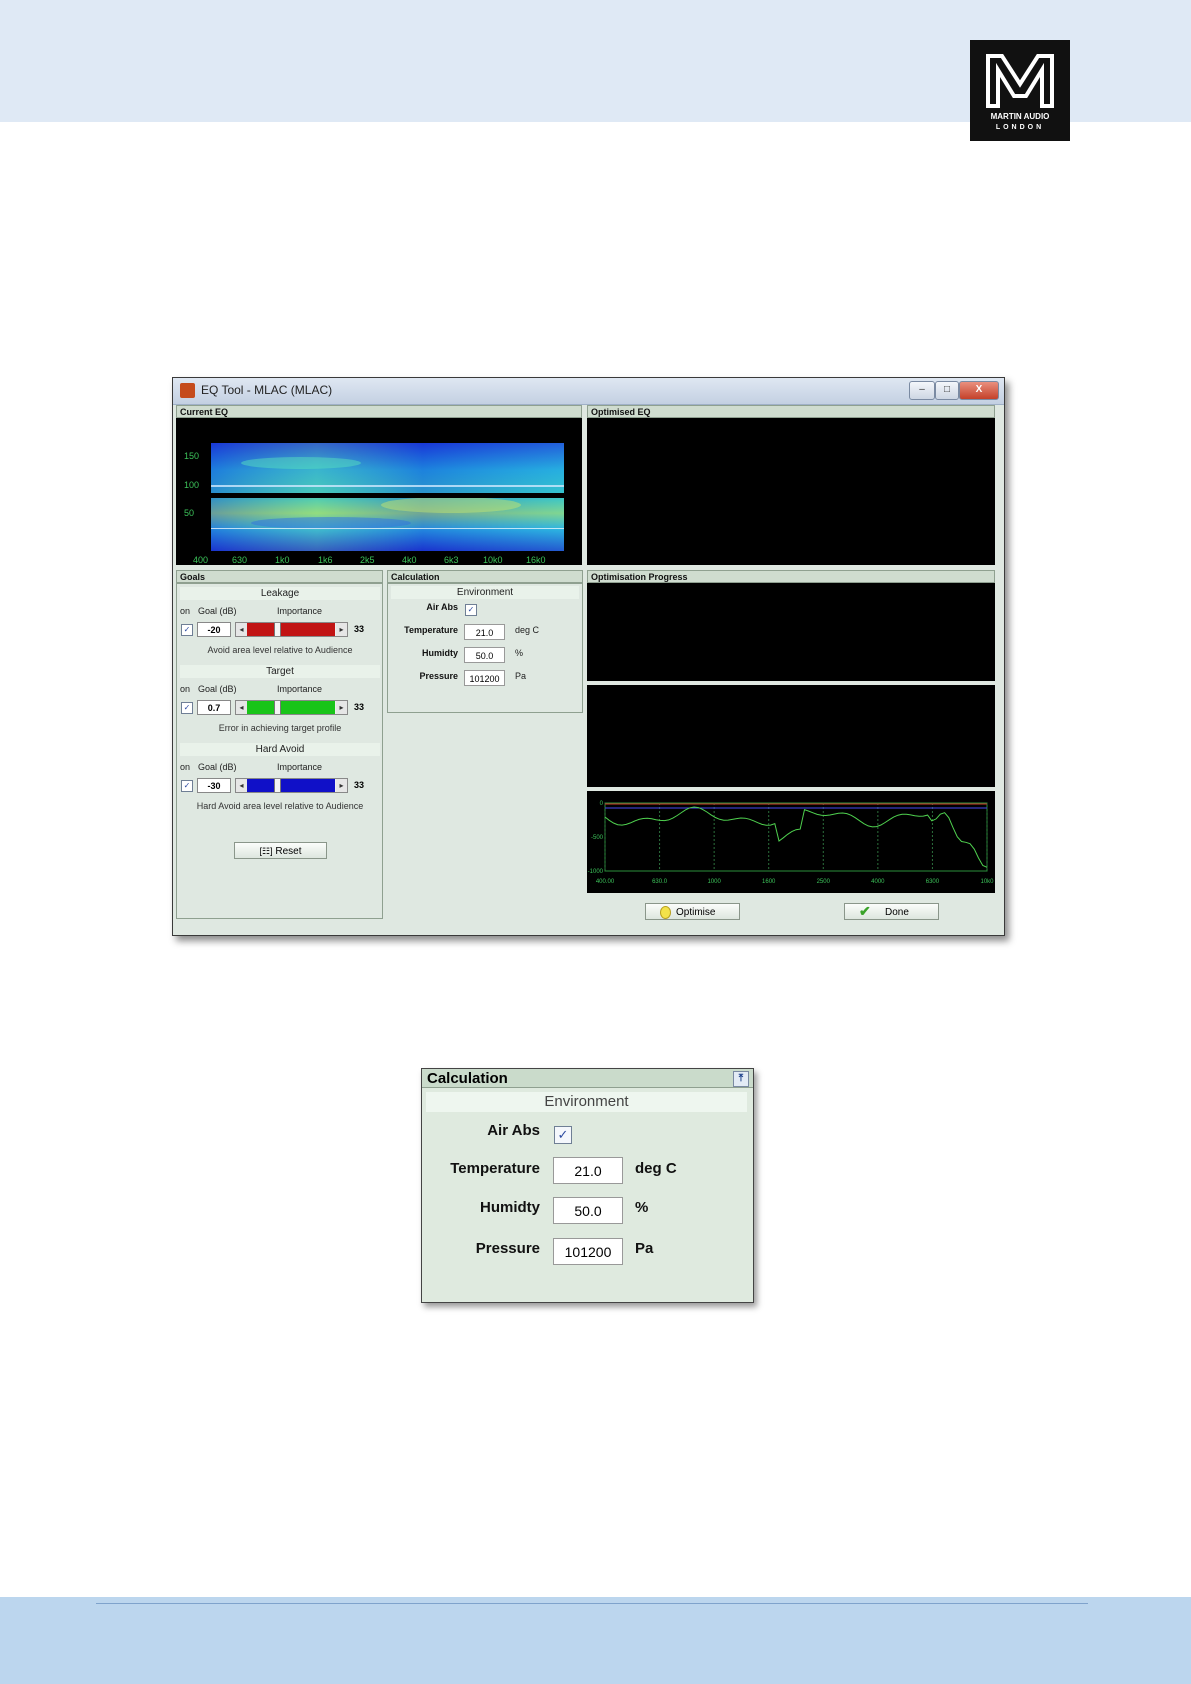  I want to click on pin-icon: ⤒, so click(741, 1079).